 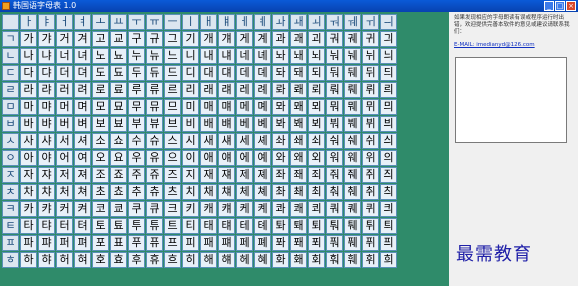 What do you see at coordinates (136, 209) in the screenshot?
I see `syllable-cell: 쿠` at bounding box center [136, 209].